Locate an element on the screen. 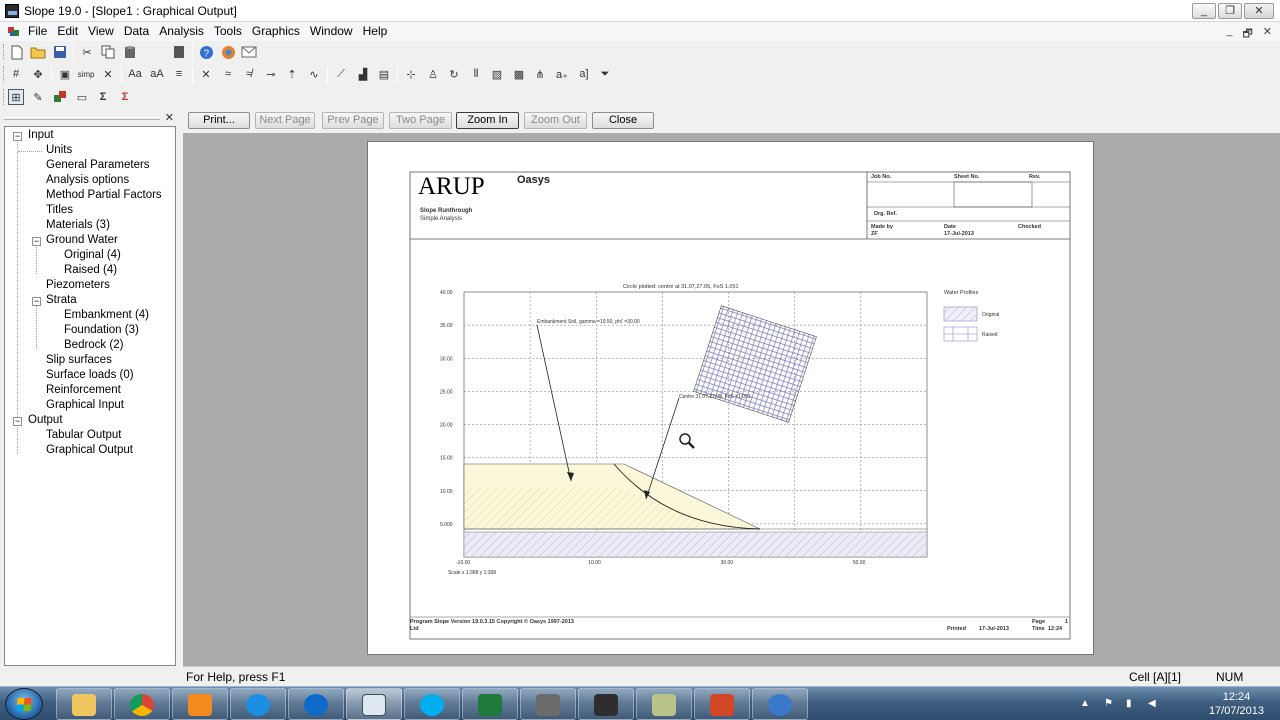 This screenshot has height=720, width=1280. save-view-icon: ▣ is located at coordinates (65, 74).